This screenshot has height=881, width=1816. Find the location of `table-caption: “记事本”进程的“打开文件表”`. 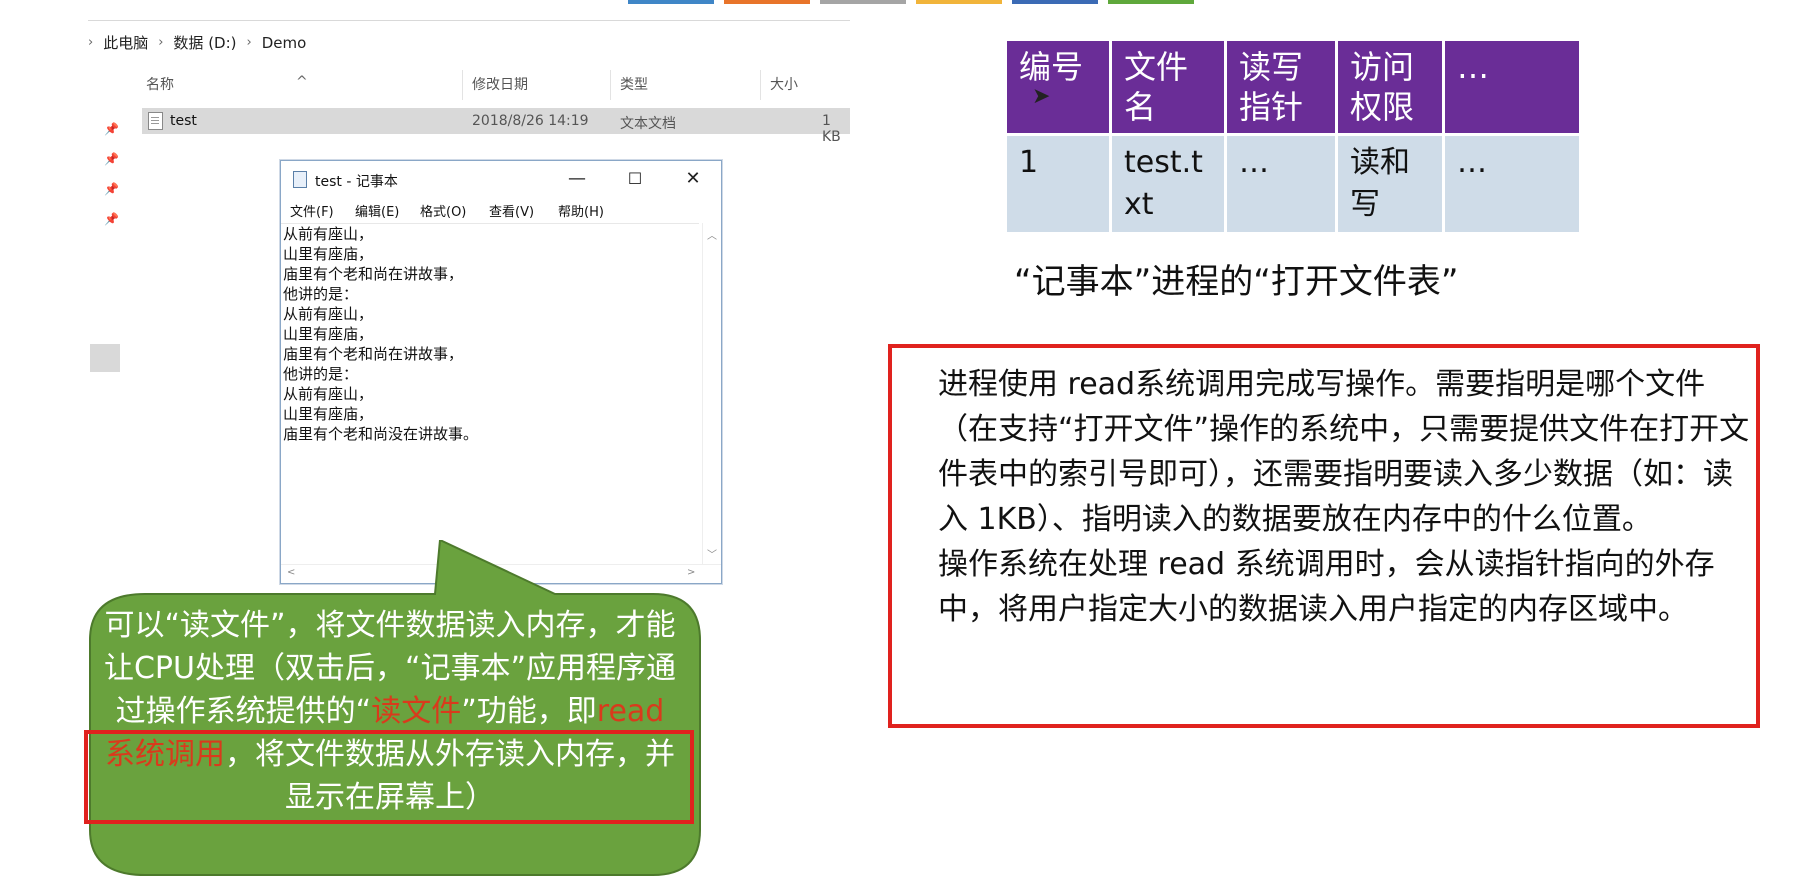

table-caption: “记事本”进程的“打开文件表” is located at coordinates (1236, 282).